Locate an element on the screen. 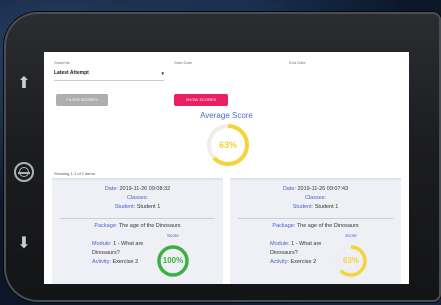 The height and width of the screenshot is (305, 441). caret-down-icon: ▾ is located at coordinates (162, 74).